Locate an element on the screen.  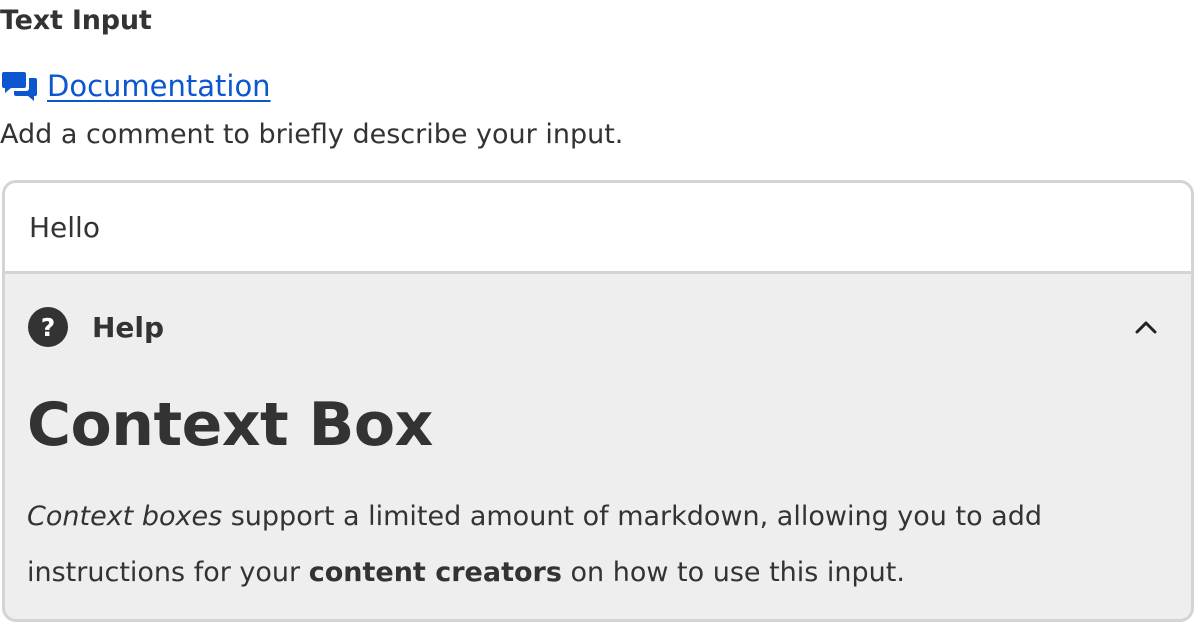
context-box-title: Context Box is located at coordinates (230, 425).